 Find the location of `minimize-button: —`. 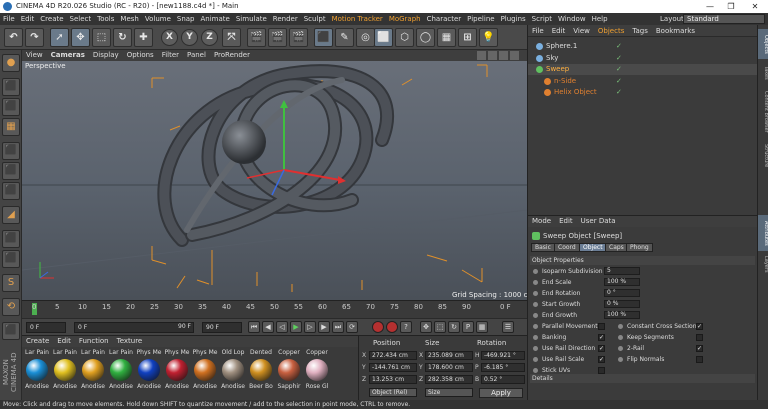

minimize-button: — is located at coordinates (710, 6).